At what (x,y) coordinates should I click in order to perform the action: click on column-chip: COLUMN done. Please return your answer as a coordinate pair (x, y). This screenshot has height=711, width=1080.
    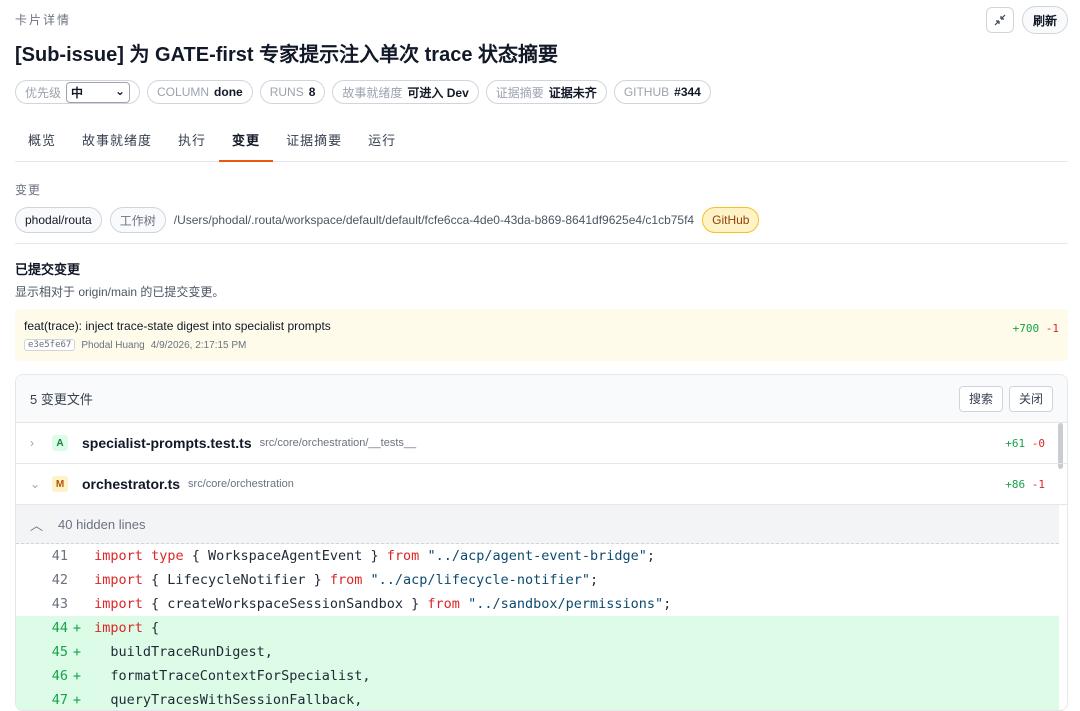
    Looking at the image, I should click on (200, 92).